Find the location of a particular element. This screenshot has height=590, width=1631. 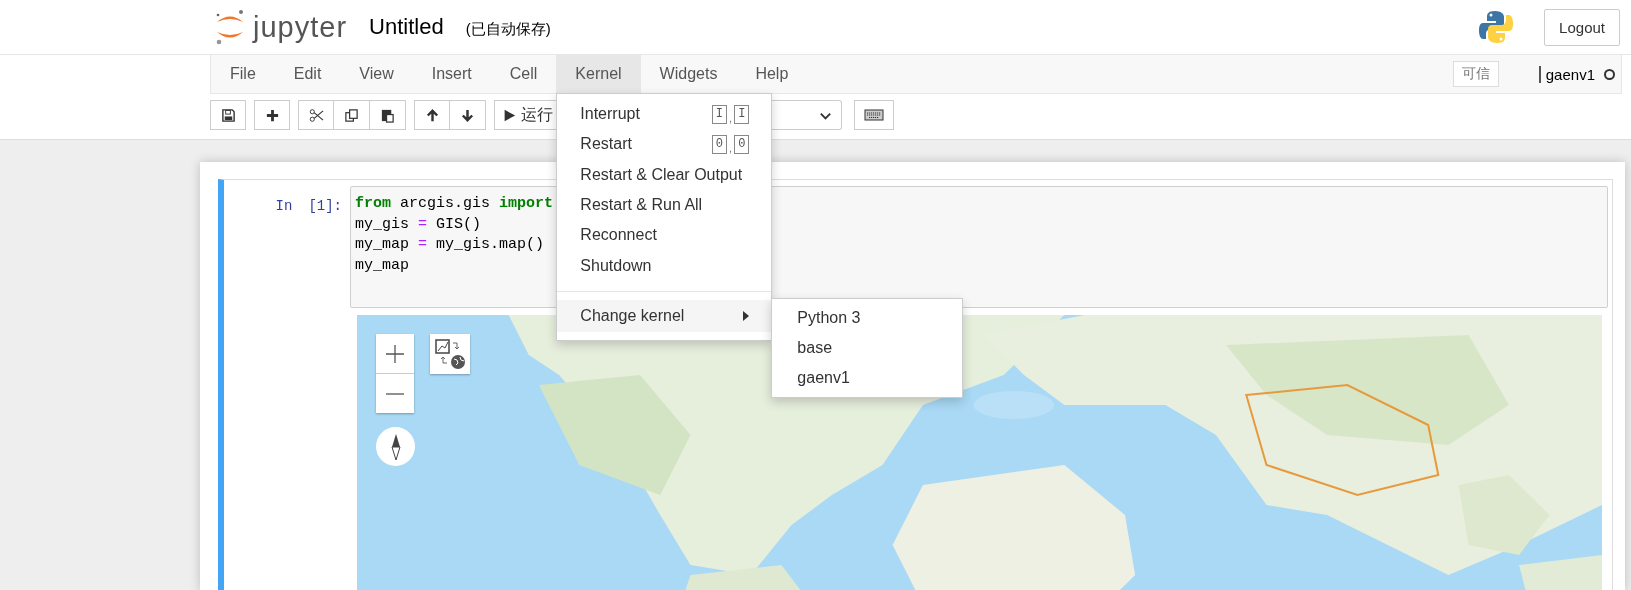

scissors-icon is located at coordinates (316, 115).